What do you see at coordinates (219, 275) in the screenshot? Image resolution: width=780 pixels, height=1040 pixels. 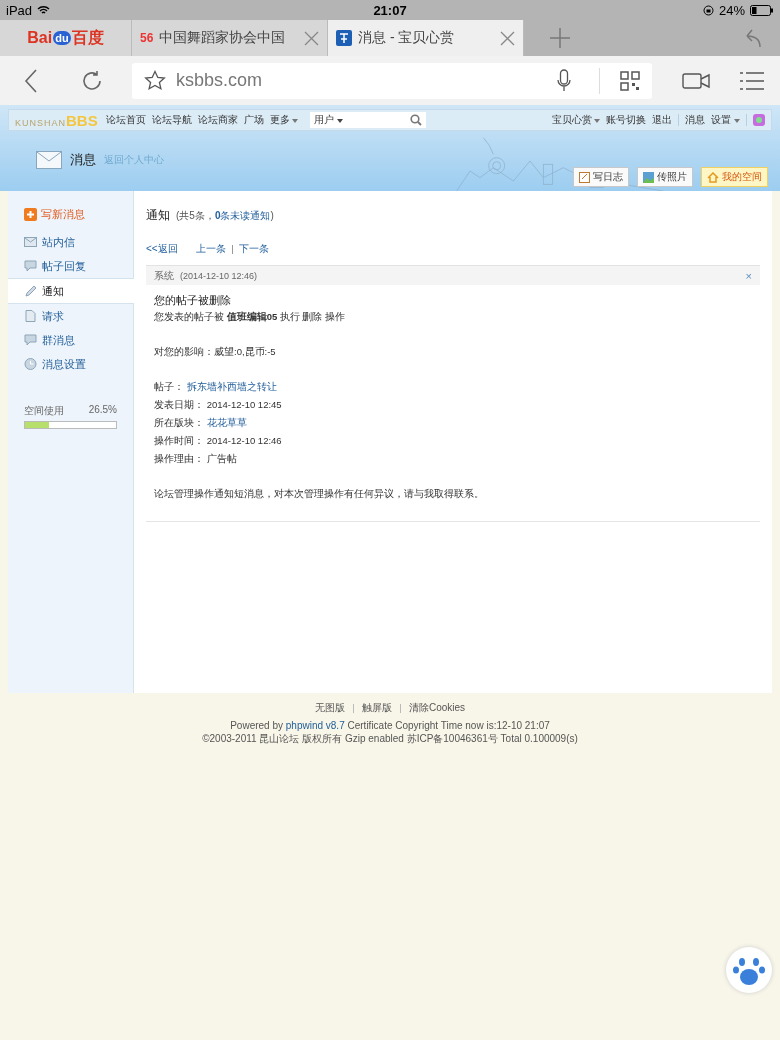 I see `message-time: (2014-12-10 12:46)` at bounding box center [219, 275].